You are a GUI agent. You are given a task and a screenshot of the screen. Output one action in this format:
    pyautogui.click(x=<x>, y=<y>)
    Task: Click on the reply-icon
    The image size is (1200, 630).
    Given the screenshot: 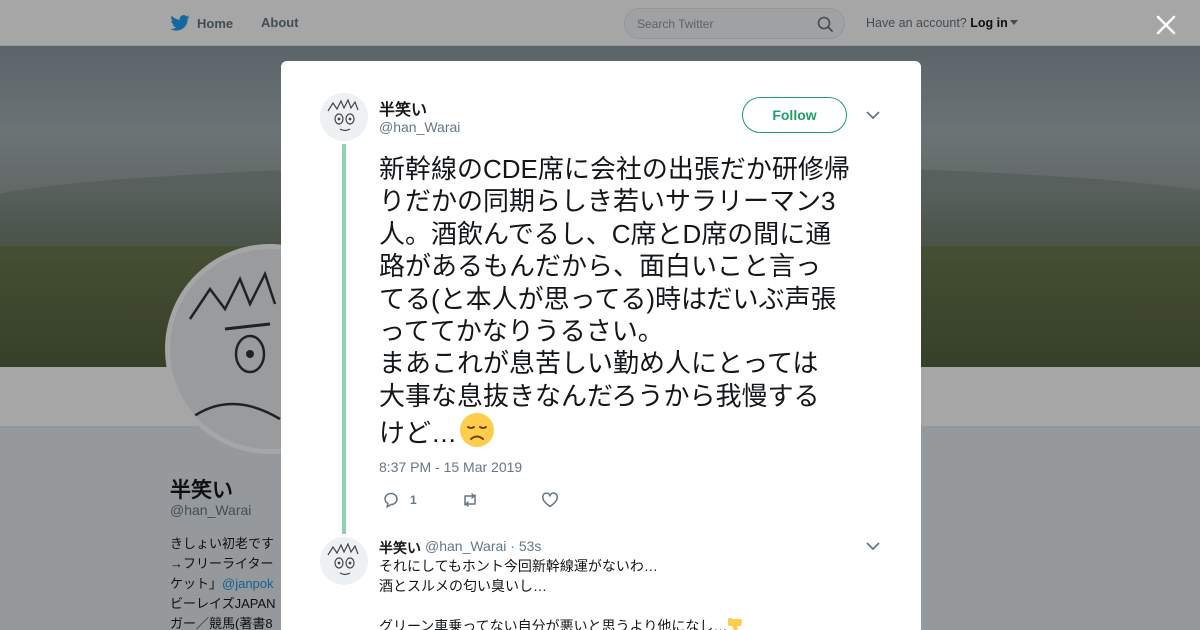 What is the action you would take?
    pyautogui.click(x=391, y=500)
    